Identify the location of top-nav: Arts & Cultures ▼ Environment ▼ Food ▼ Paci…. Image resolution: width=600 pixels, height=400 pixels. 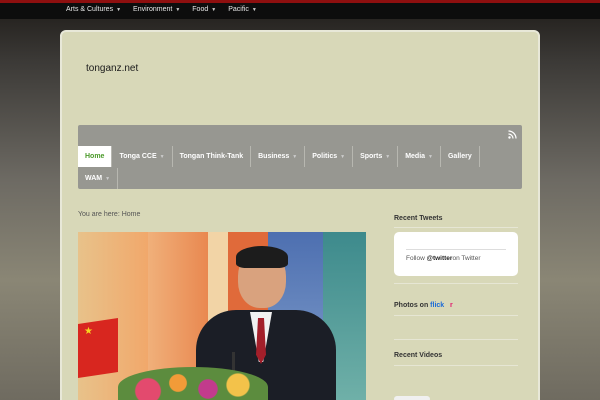
(161, 9).